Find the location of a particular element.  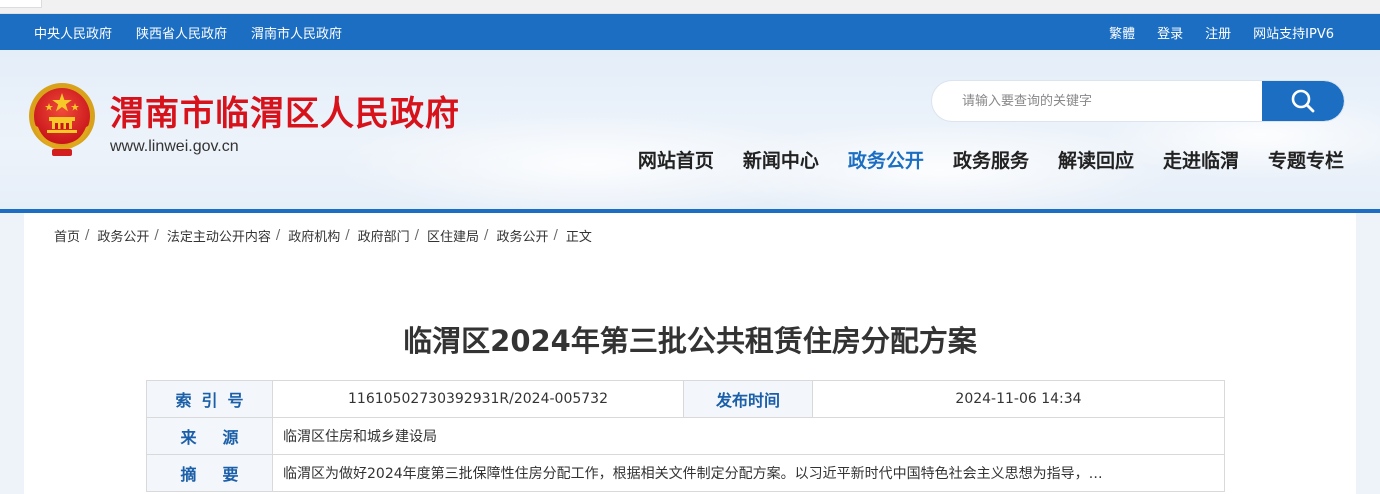

nav-special-topics: 专题专栏 is located at coordinates (1306, 159).